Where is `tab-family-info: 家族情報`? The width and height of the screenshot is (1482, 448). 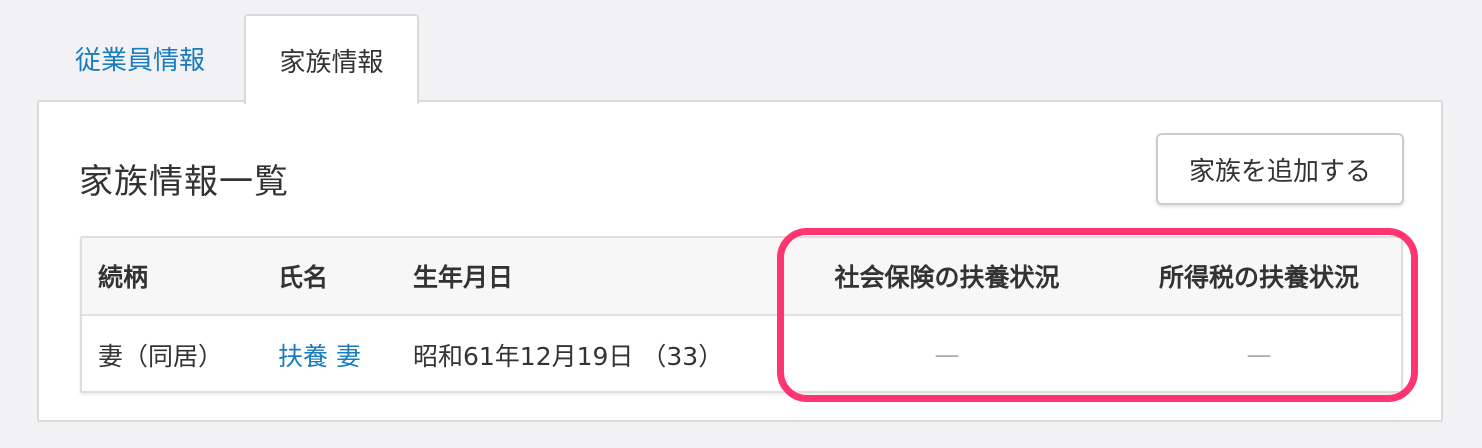 tab-family-info: 家族情報 is located at coordinates (331, 59).